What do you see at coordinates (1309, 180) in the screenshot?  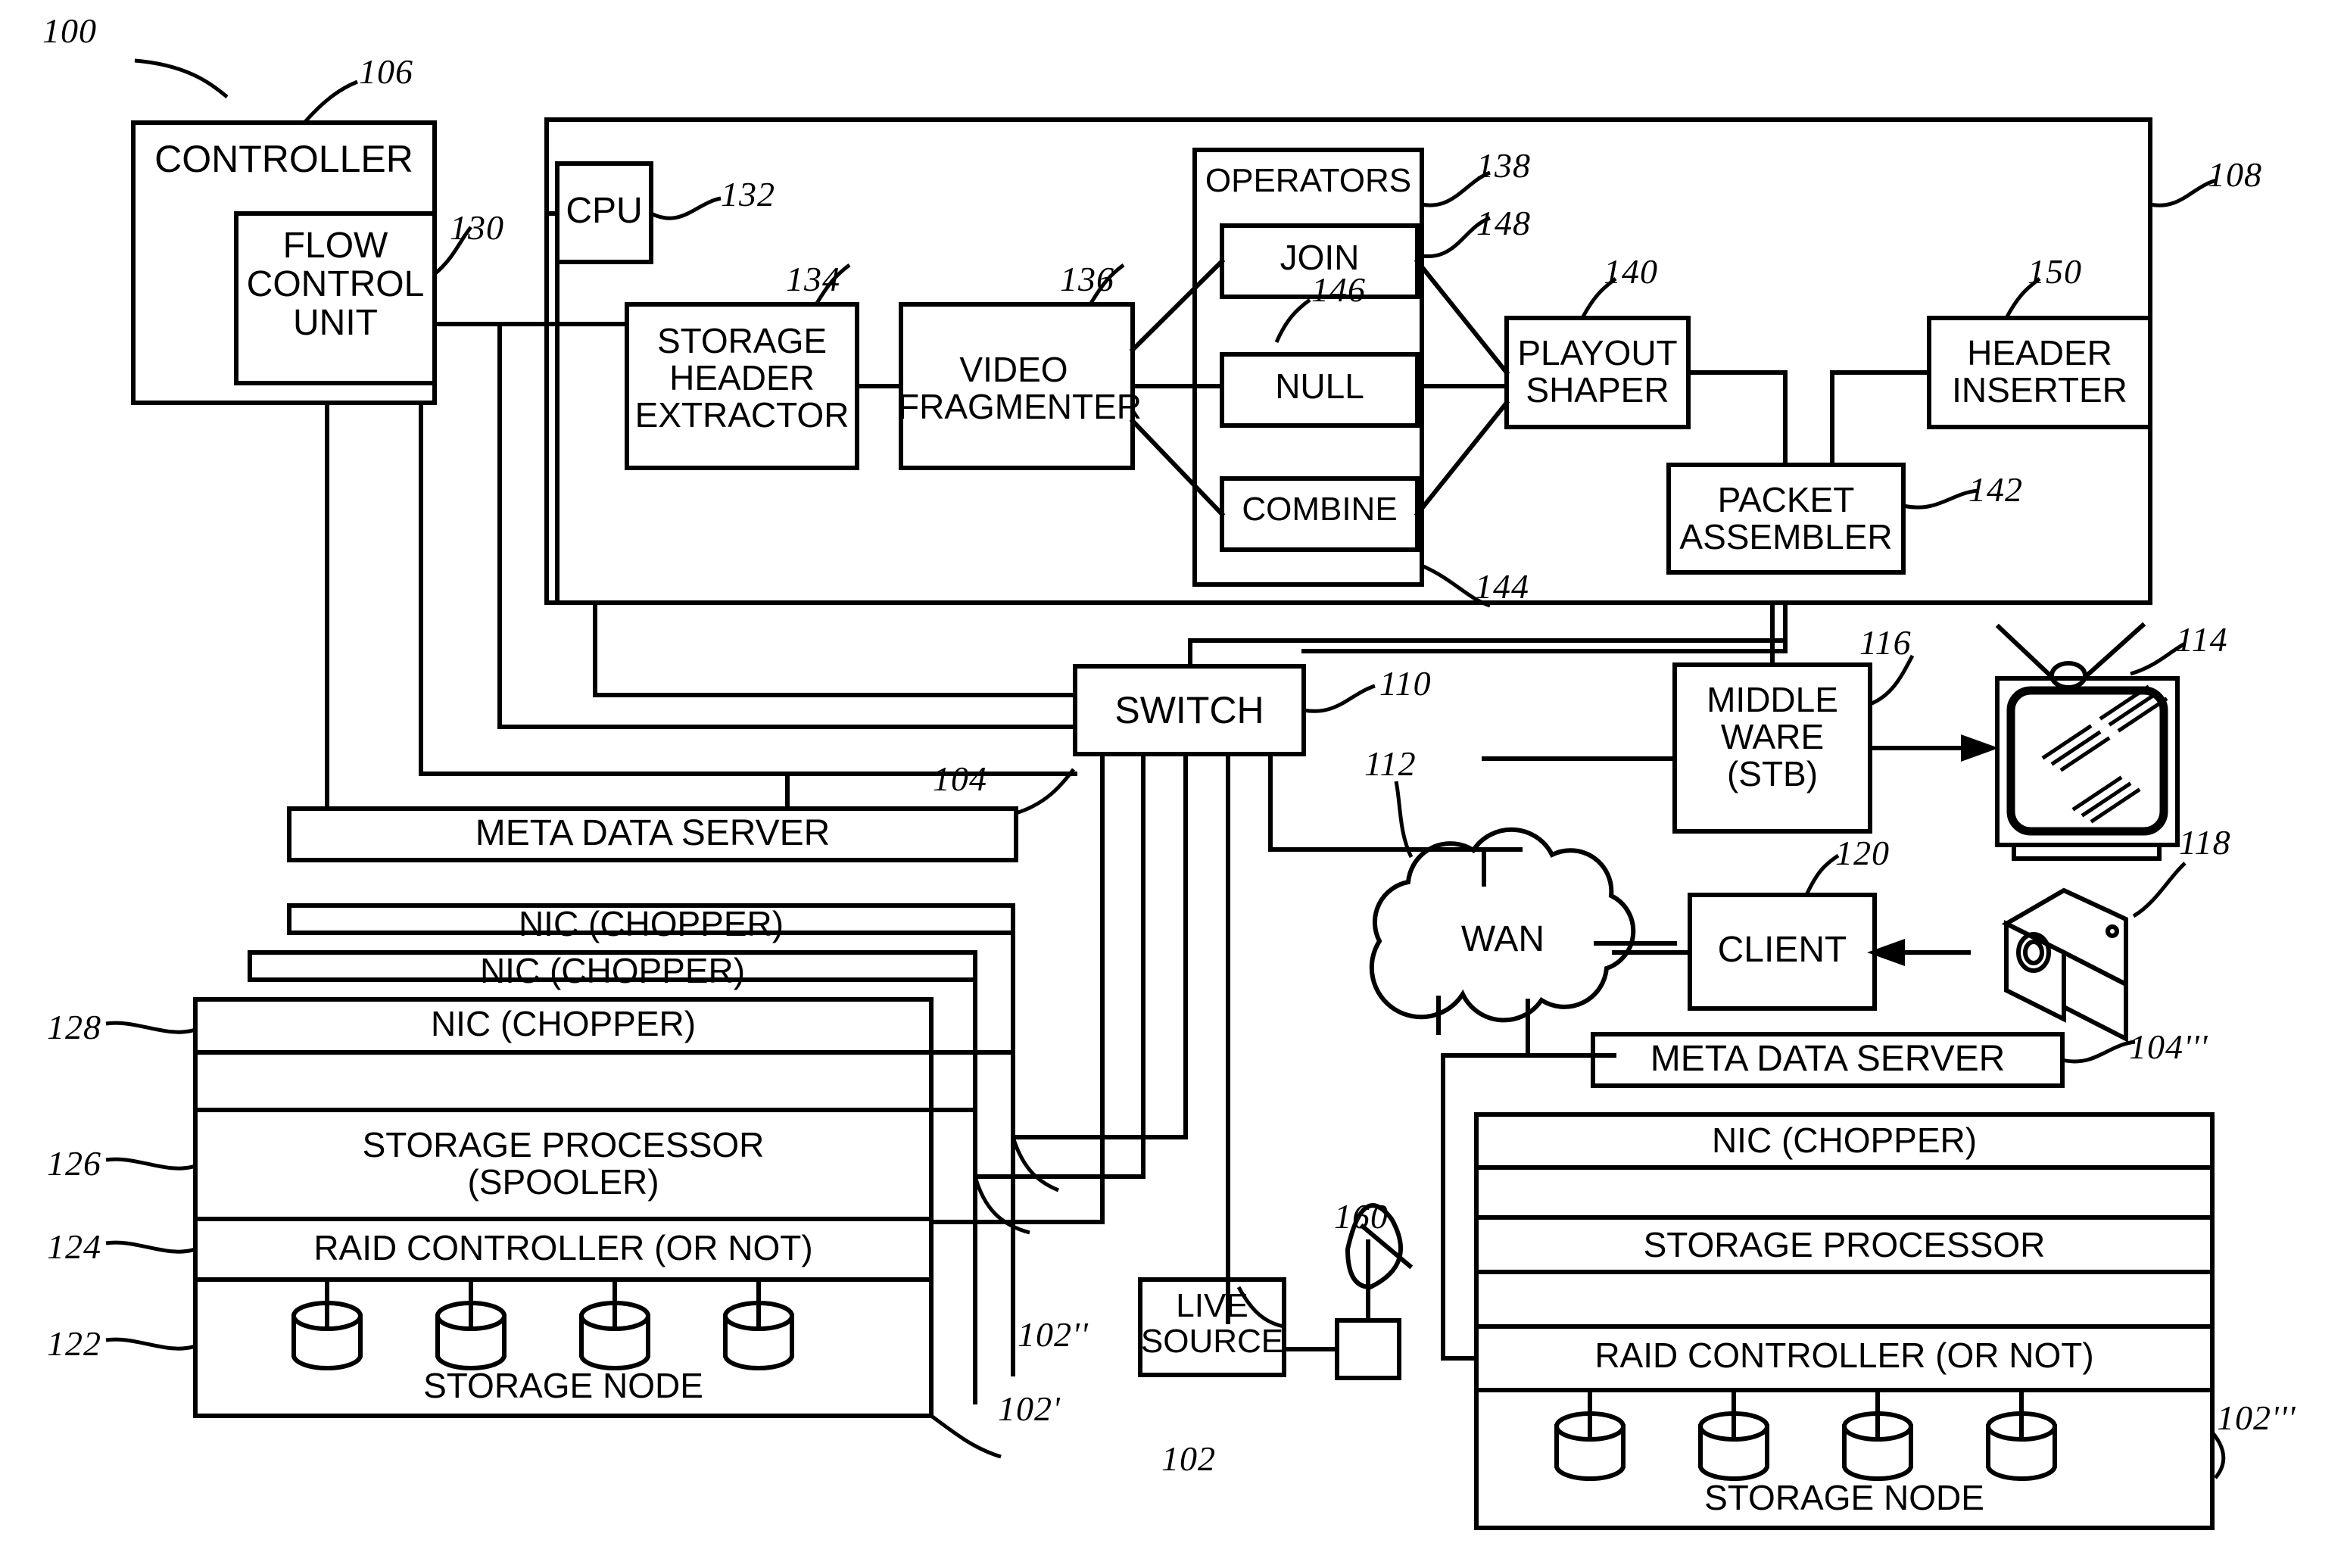 I see `operators-label: OPERATORS` at bounding box center [1309, 180].